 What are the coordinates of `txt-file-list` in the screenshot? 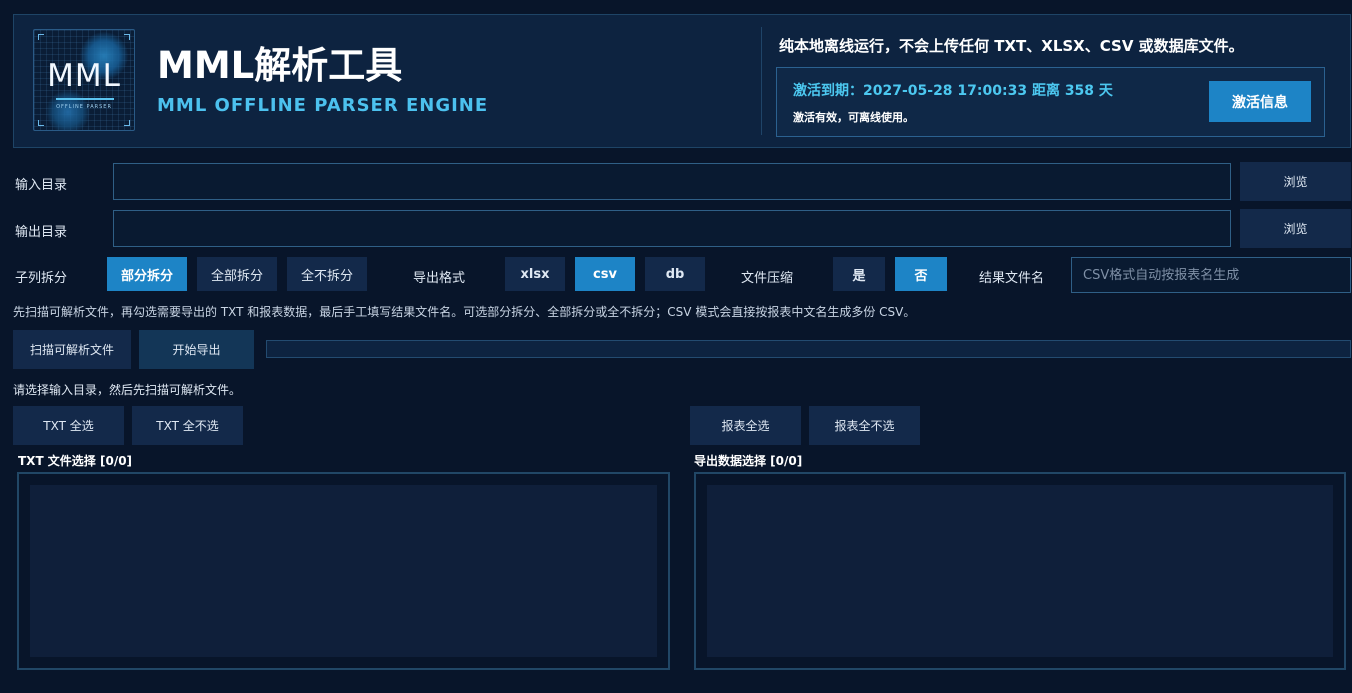 It's located at (343, 571).